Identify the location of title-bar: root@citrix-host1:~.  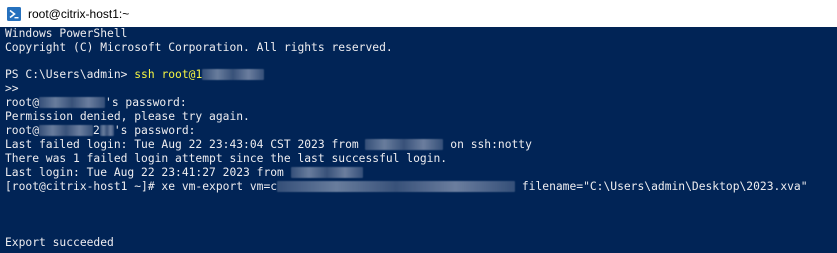
(418, 13).